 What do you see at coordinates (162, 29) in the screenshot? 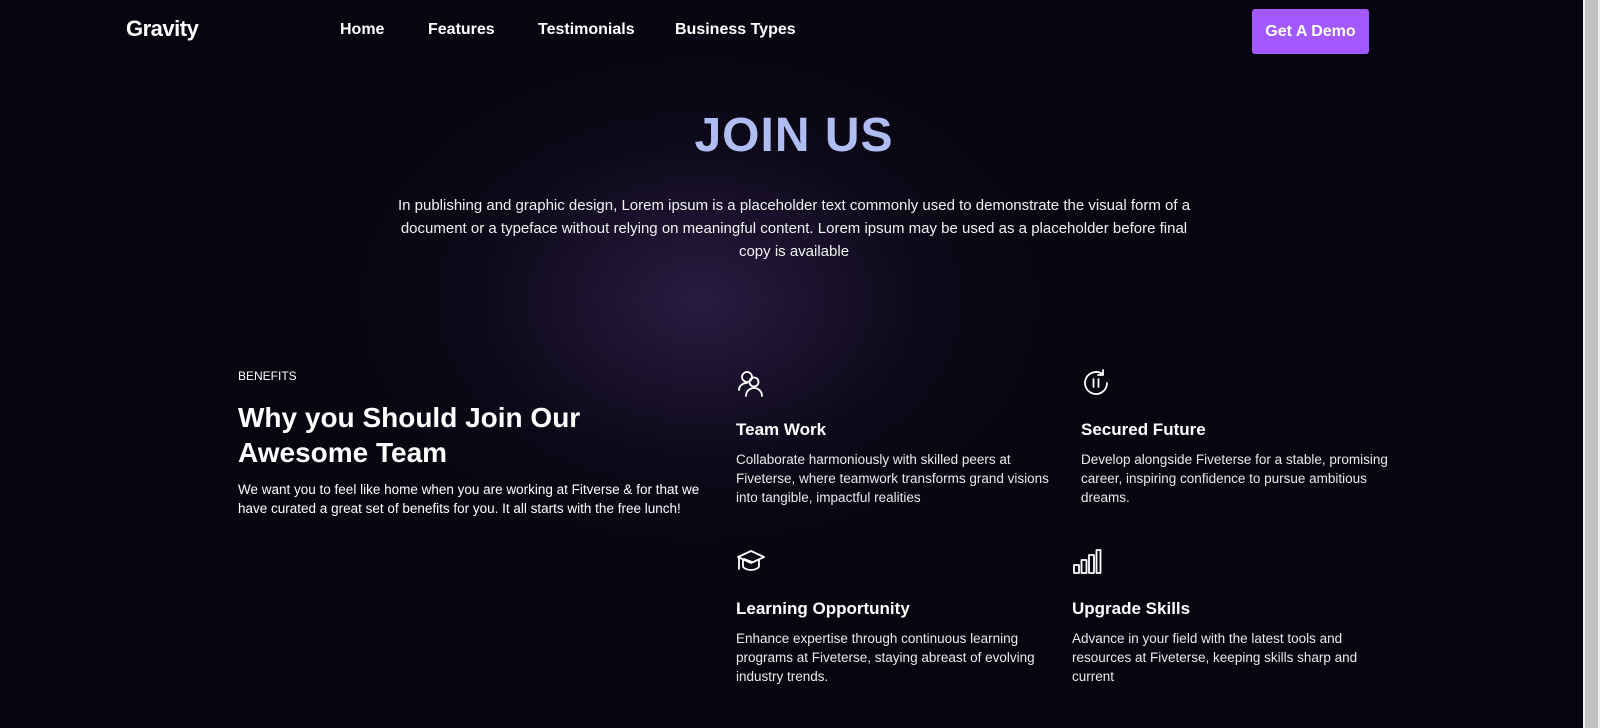
I see `brand-logo: Gravity` at bounding box center [162, 29].